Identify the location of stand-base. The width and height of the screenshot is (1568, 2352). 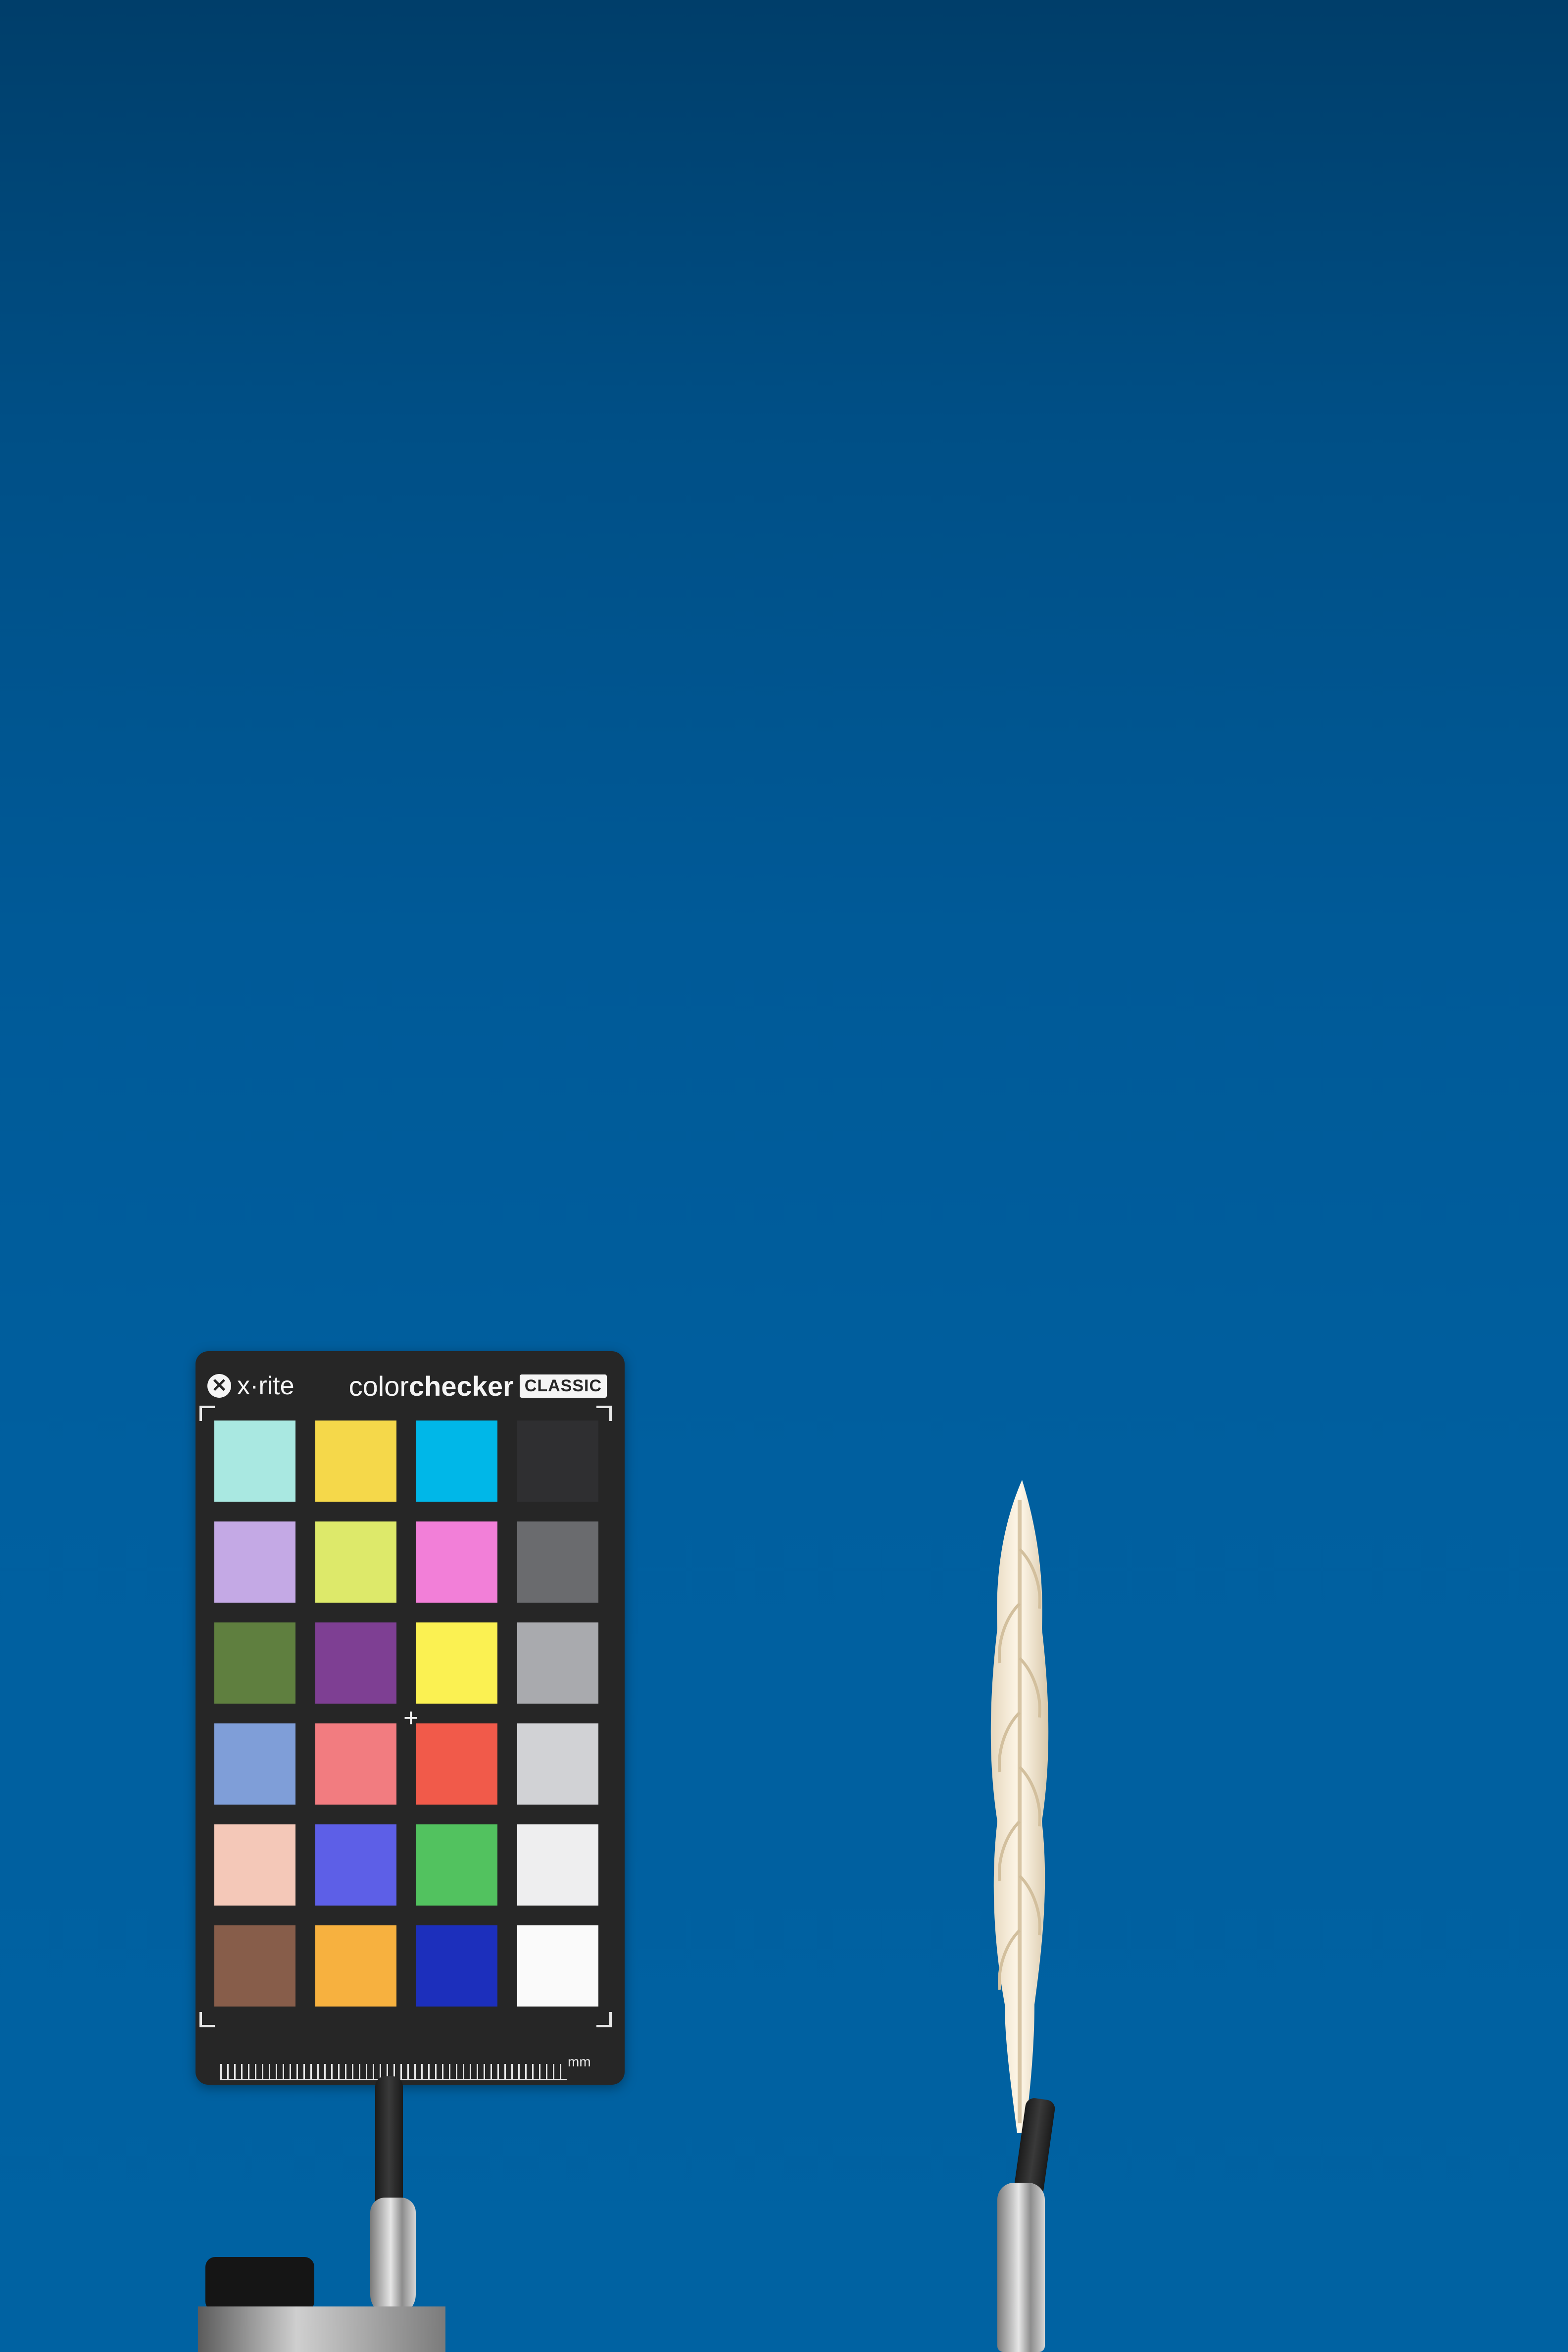
(321, 2329).